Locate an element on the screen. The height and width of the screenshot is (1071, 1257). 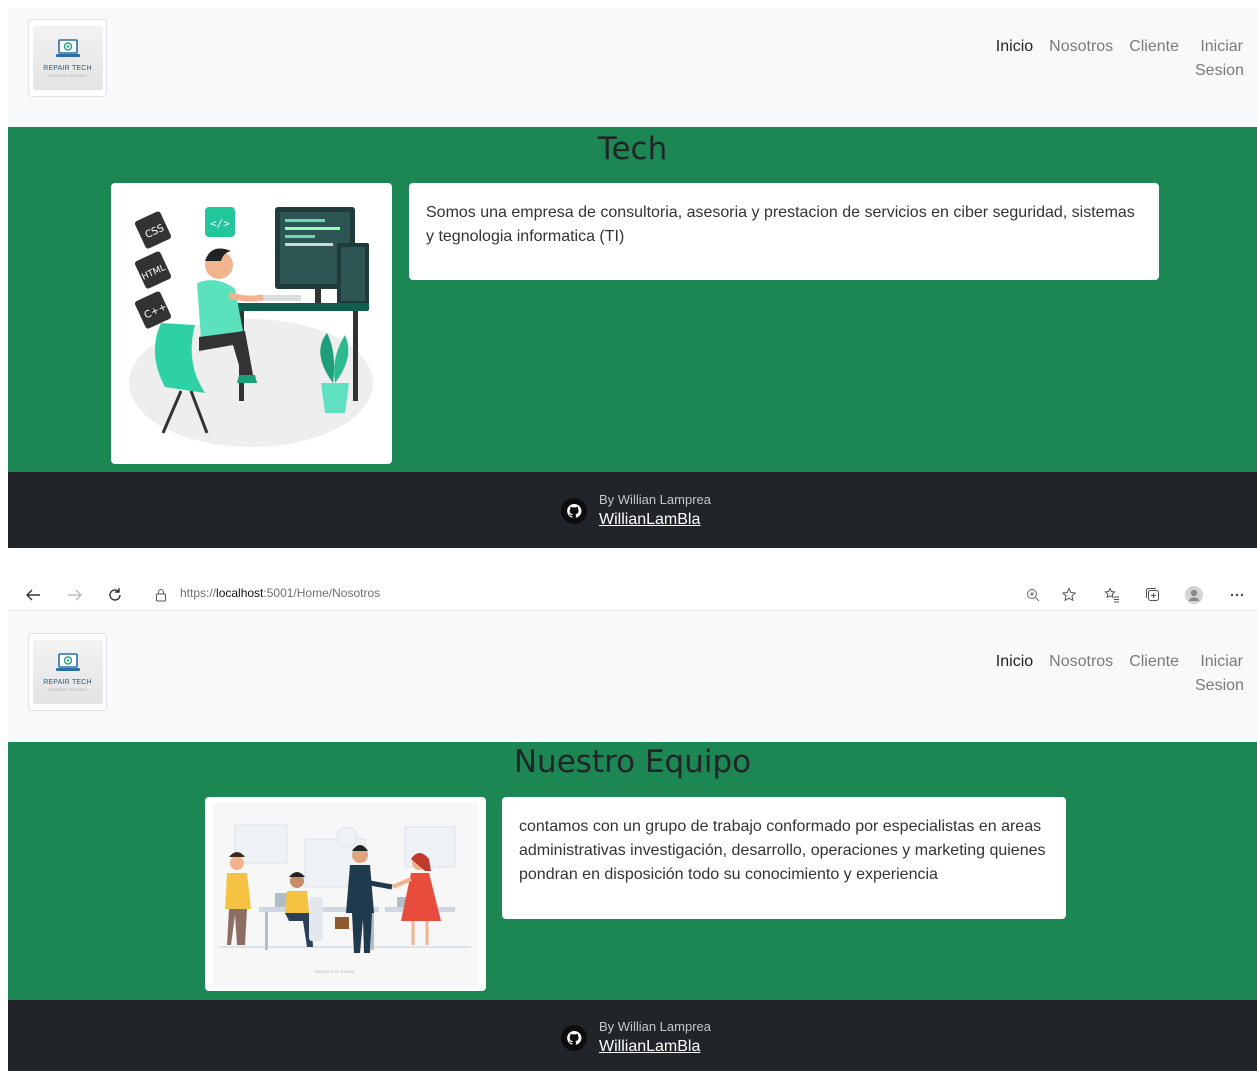
lock-icon is located at coordinates (161, 595).